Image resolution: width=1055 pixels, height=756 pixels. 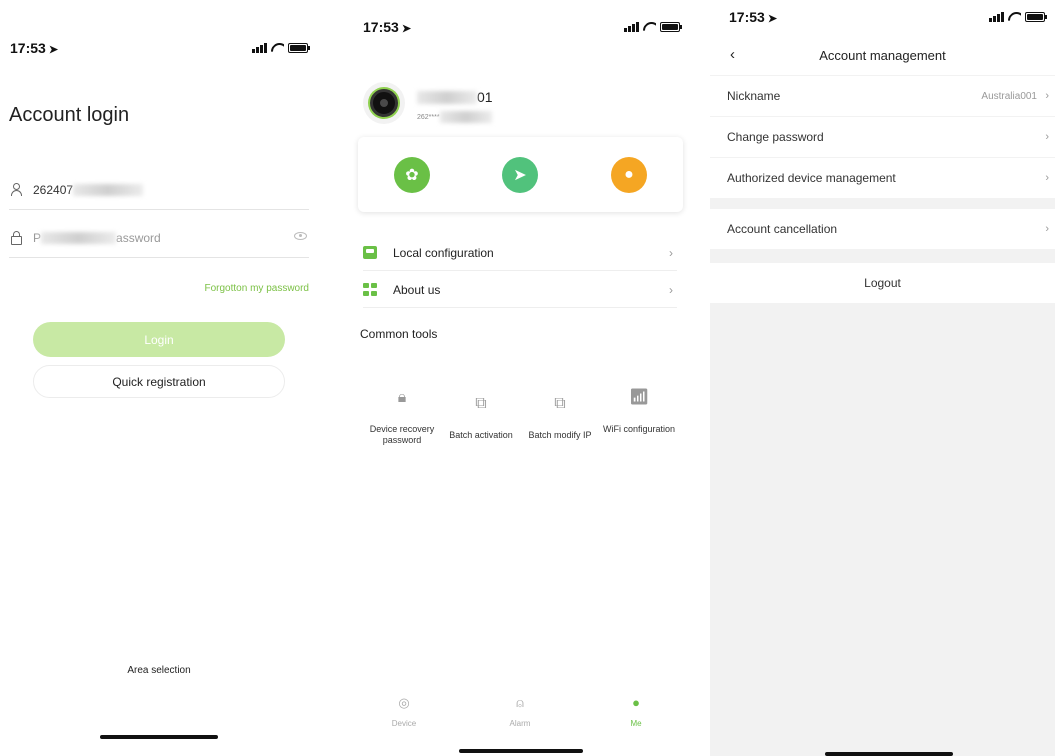 What do you see at coordinates (159, 670) in the screenshot?
I see `area-selection-link: Area selection` at bounding box center [159, 670].